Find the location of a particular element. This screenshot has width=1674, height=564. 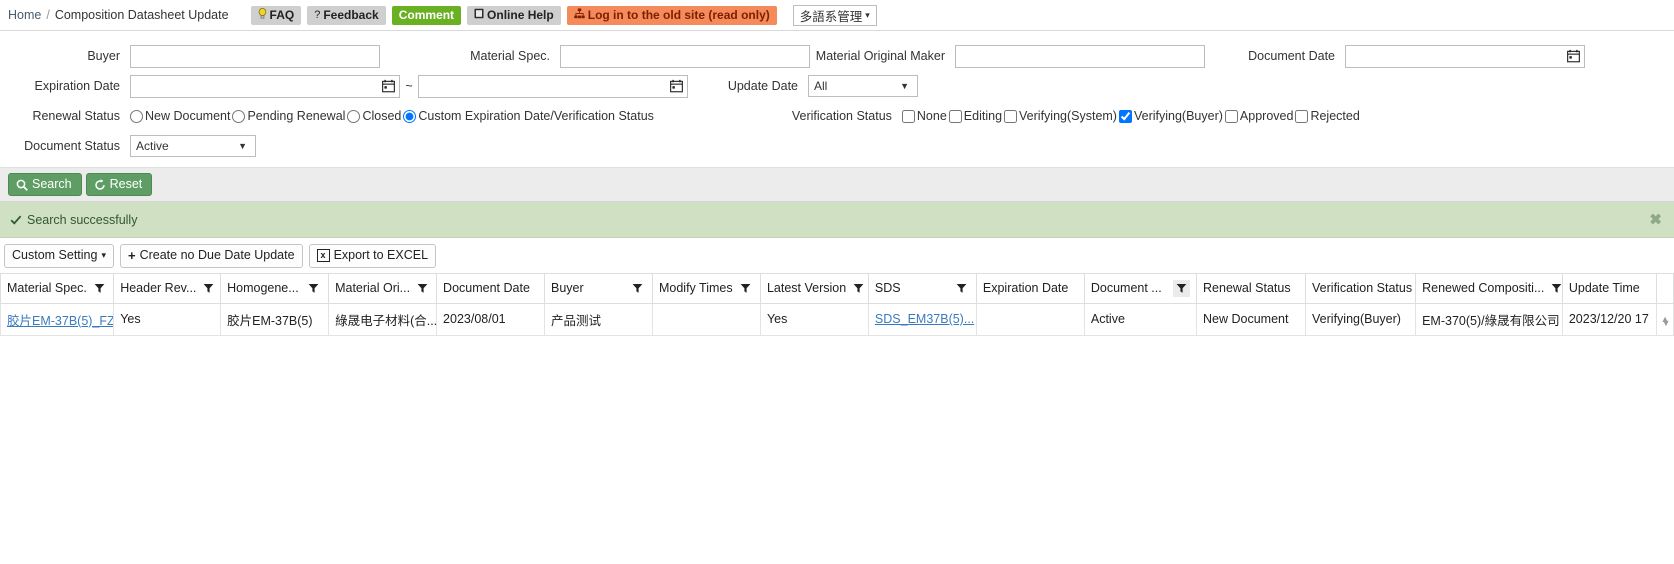

expiration-date-to-input is located at coordinates (553, 86).